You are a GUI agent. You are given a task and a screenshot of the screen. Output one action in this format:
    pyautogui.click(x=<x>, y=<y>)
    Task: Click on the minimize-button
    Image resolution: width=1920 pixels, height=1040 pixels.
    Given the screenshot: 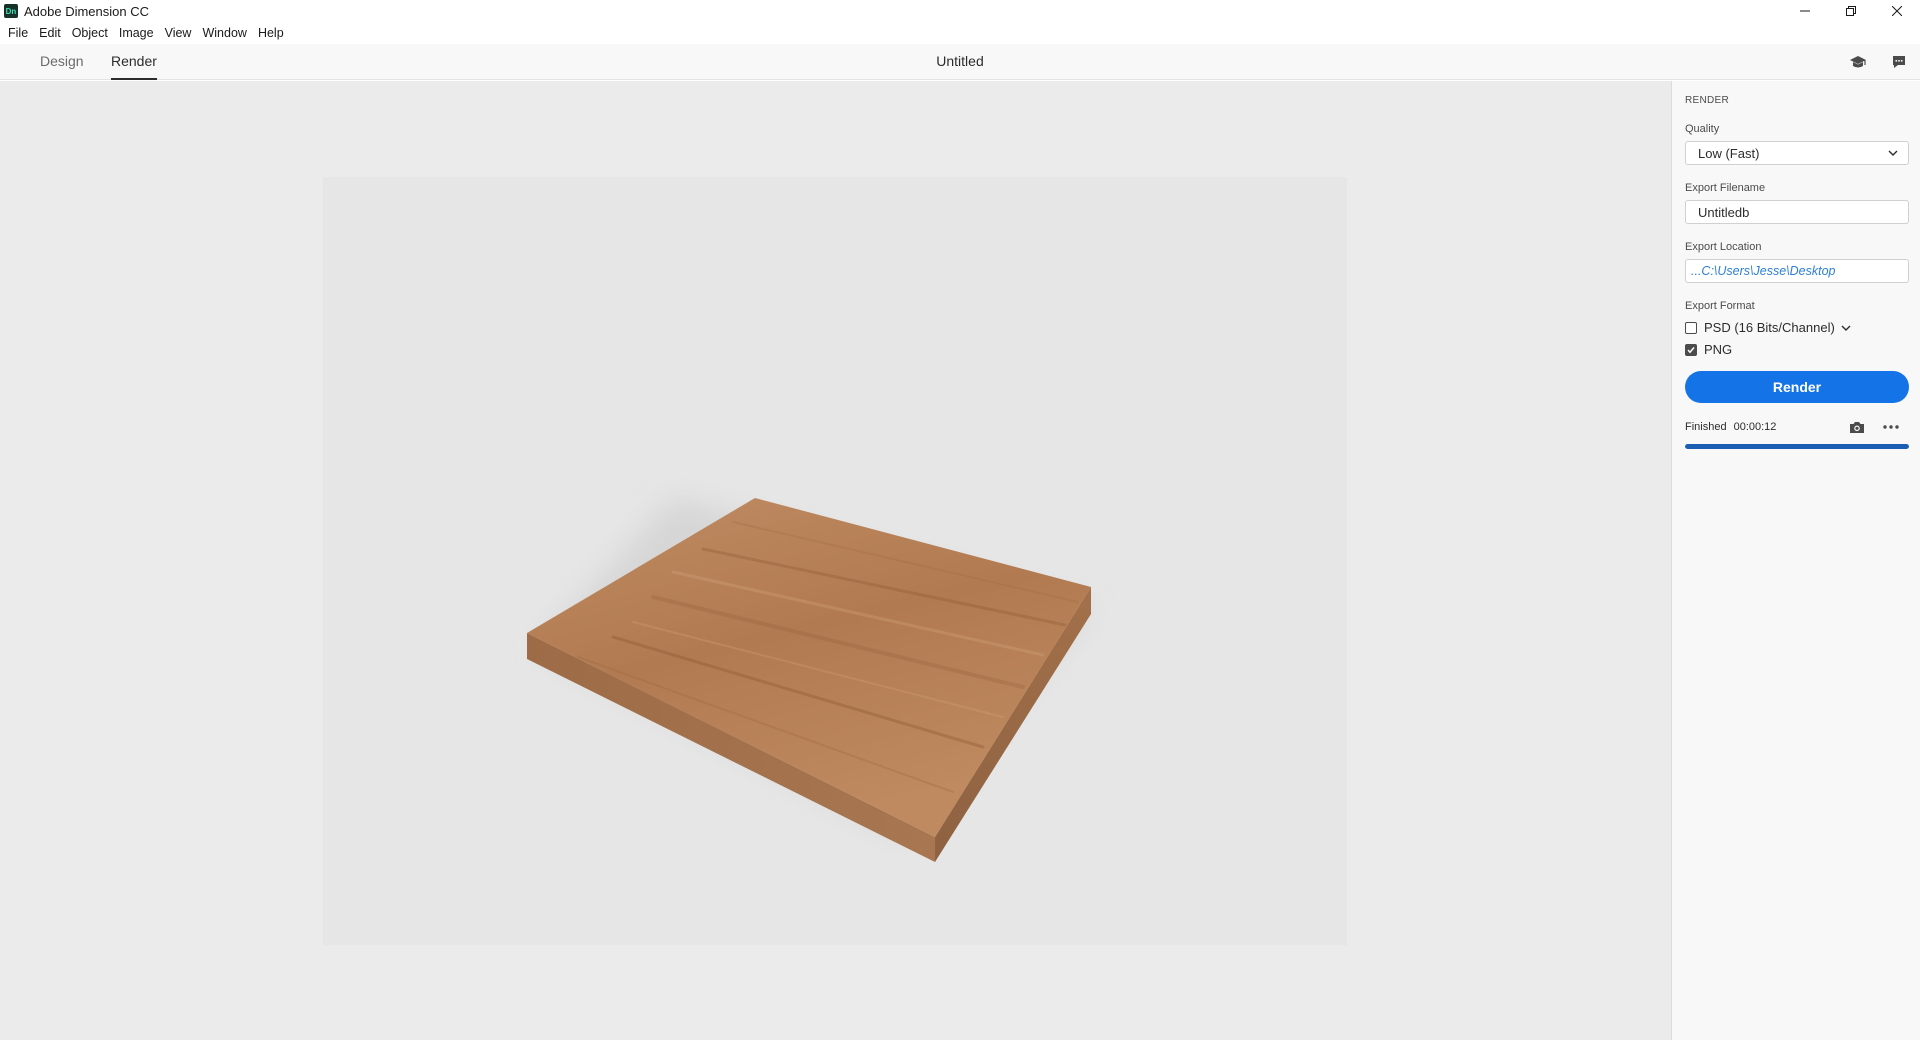 What is the action you would take?
    pyautogui.click(x=1805, y=11)
    